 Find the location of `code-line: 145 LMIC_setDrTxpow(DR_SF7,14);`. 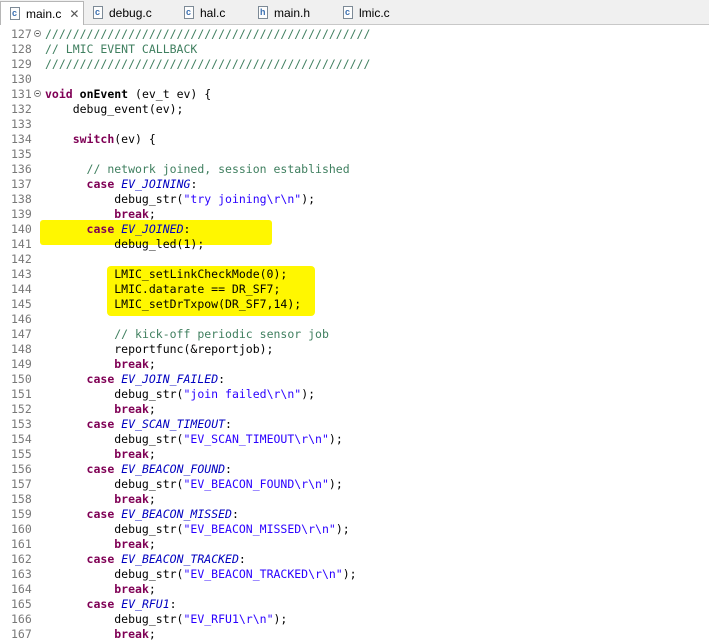

code-line: 145 LMIC_setDrTxpow(DR_SF7,14); is located at coordinates (354, 304).